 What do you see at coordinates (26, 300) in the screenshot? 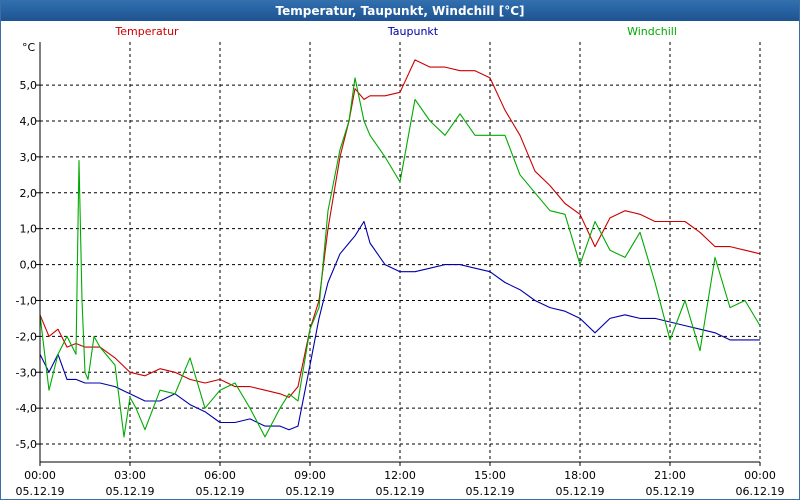
I see `y-tick-label: -1,0` at bounding box center [26, 300].